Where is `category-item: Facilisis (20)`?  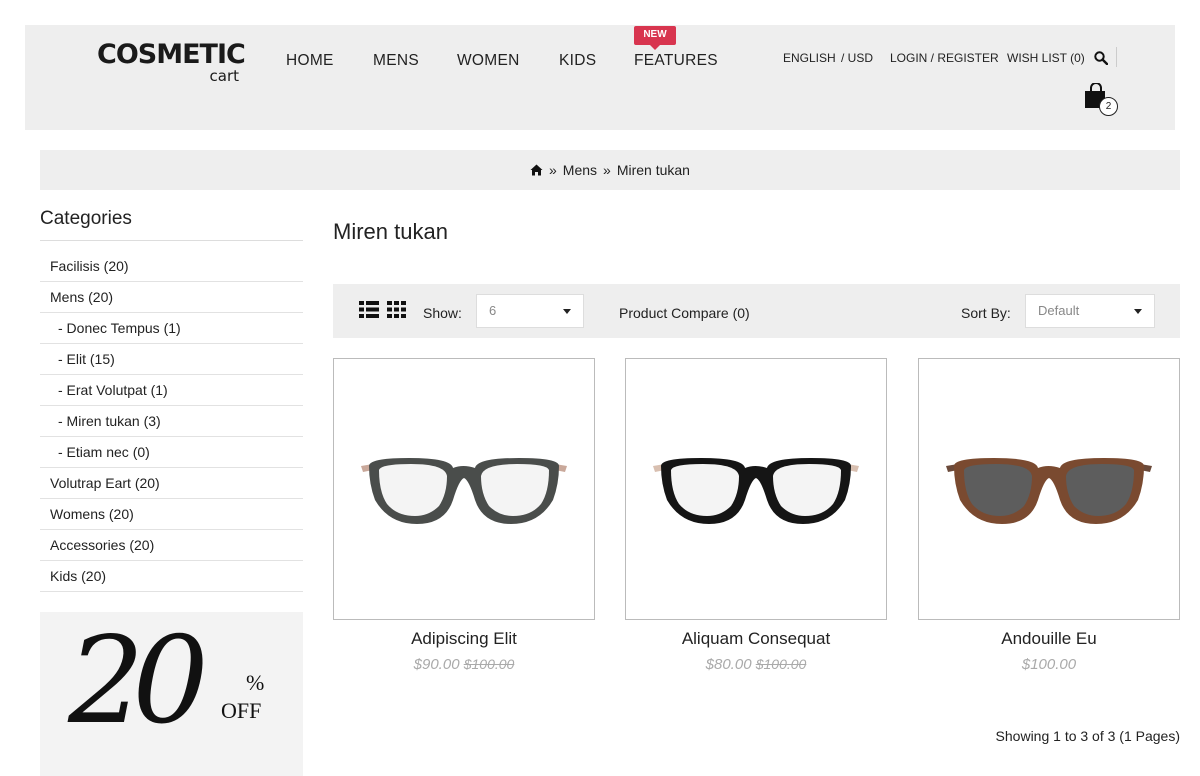 category-item: Facilisis (20) is located at coordinates (171, 266).